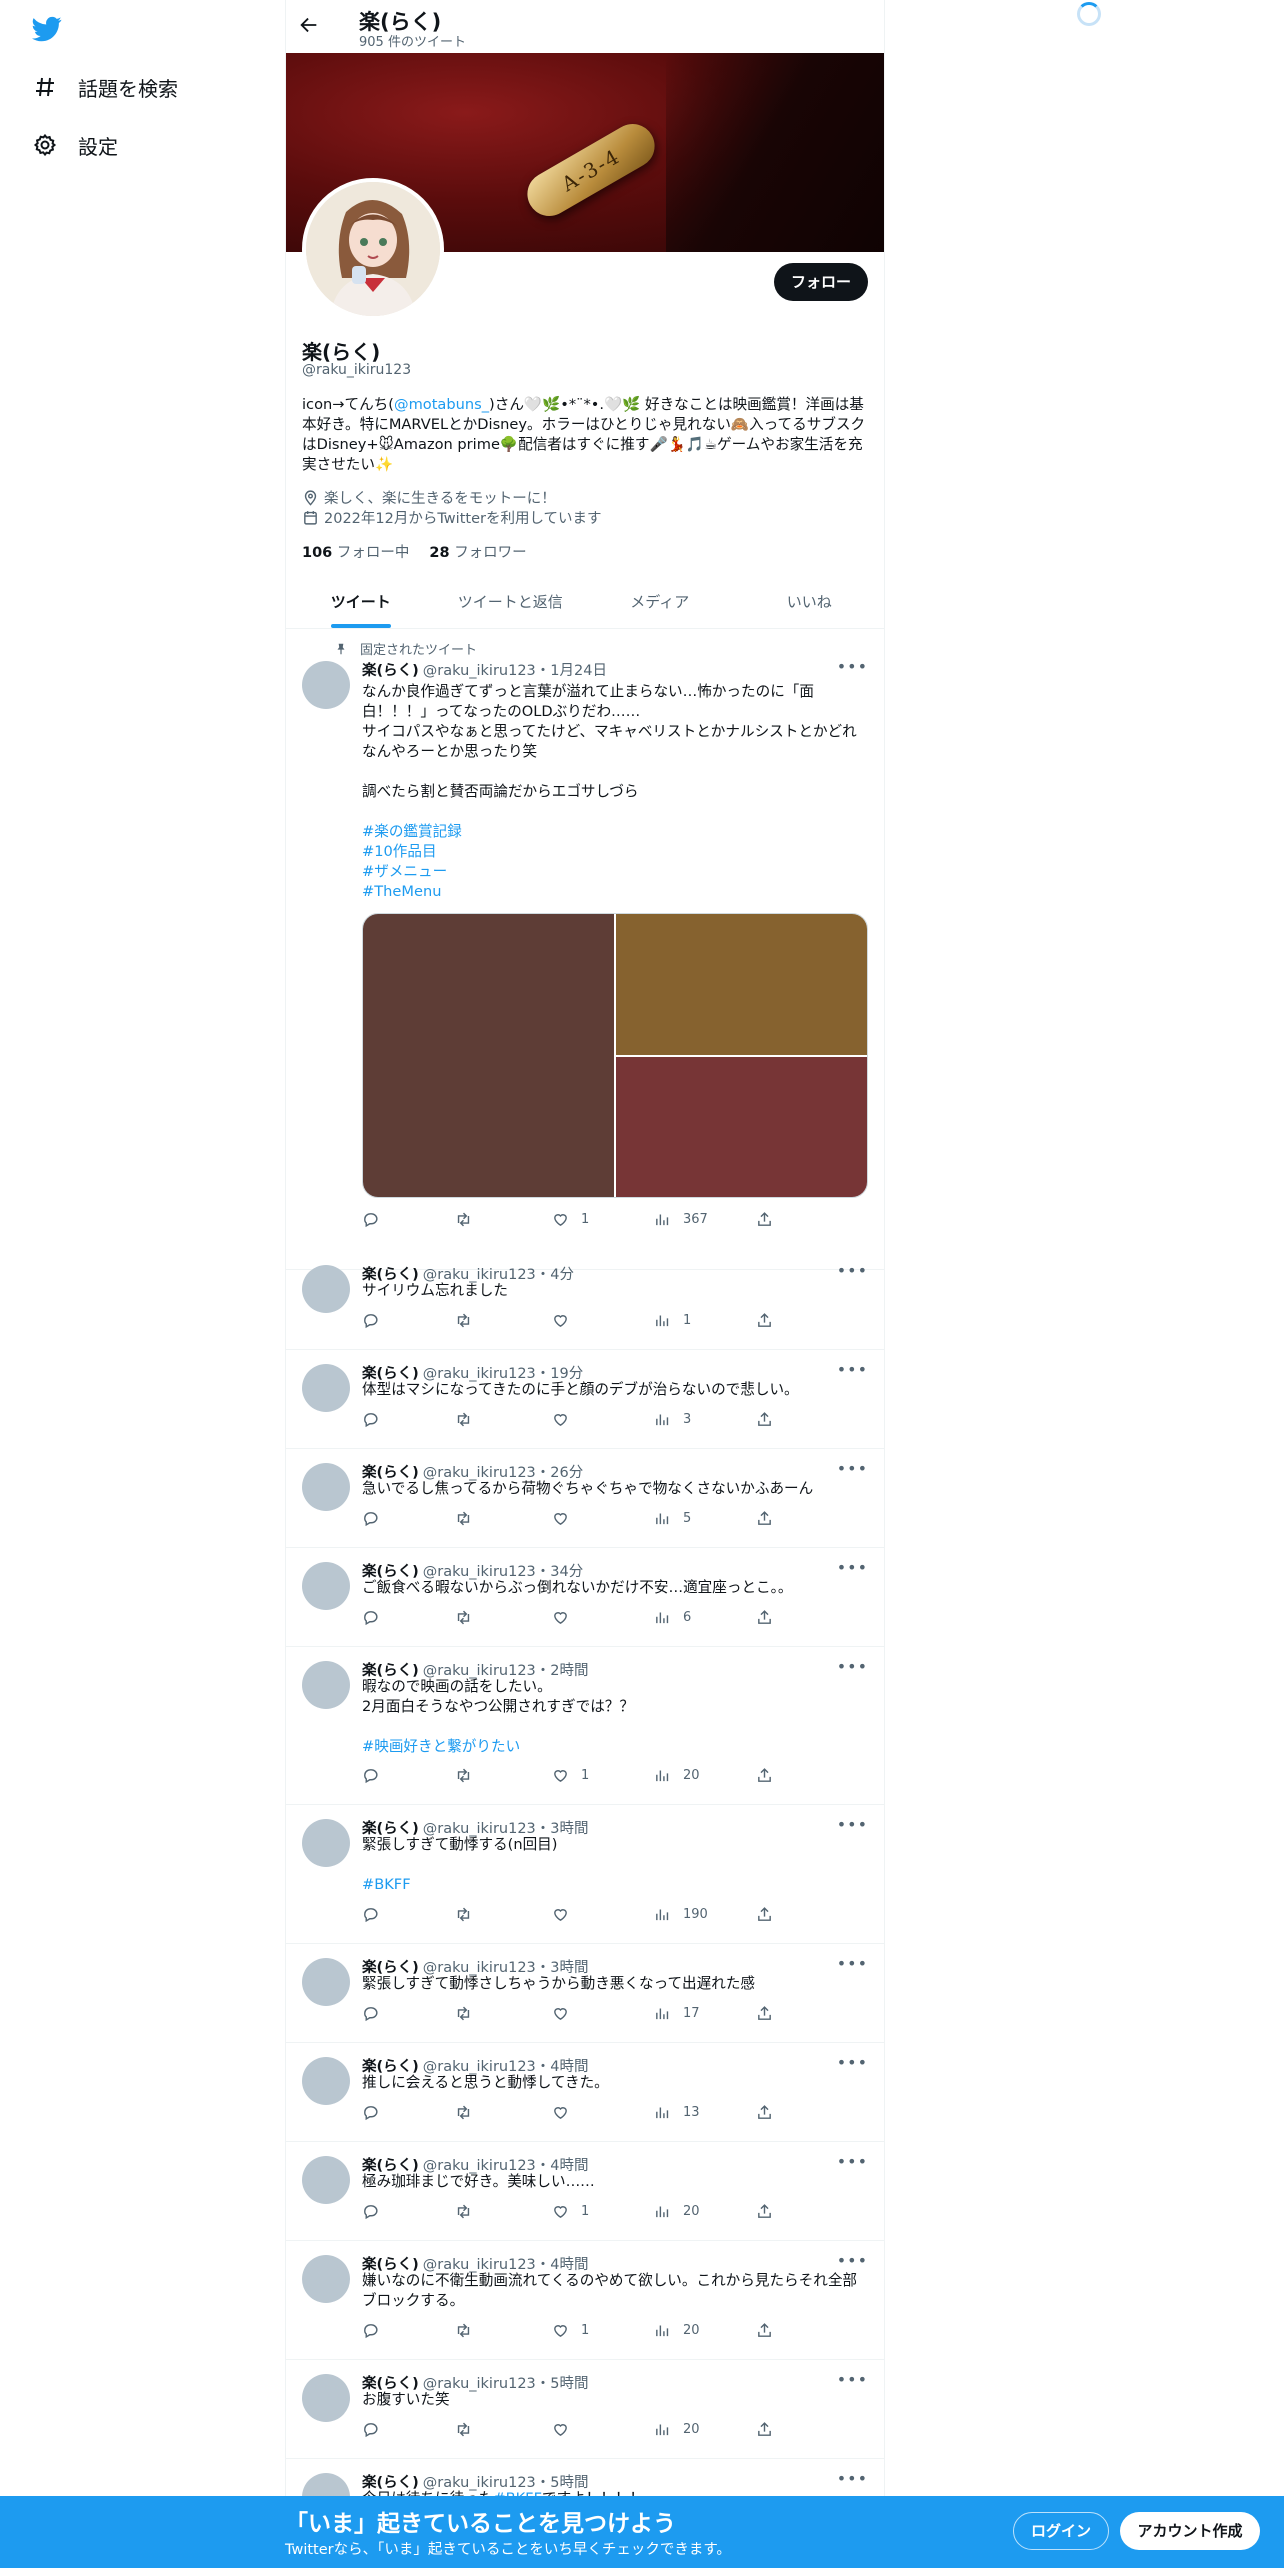  Describe the element at coordinates (404, 871) in the screenshot. I see `hashtag-link: #ザメニュー` at that location.